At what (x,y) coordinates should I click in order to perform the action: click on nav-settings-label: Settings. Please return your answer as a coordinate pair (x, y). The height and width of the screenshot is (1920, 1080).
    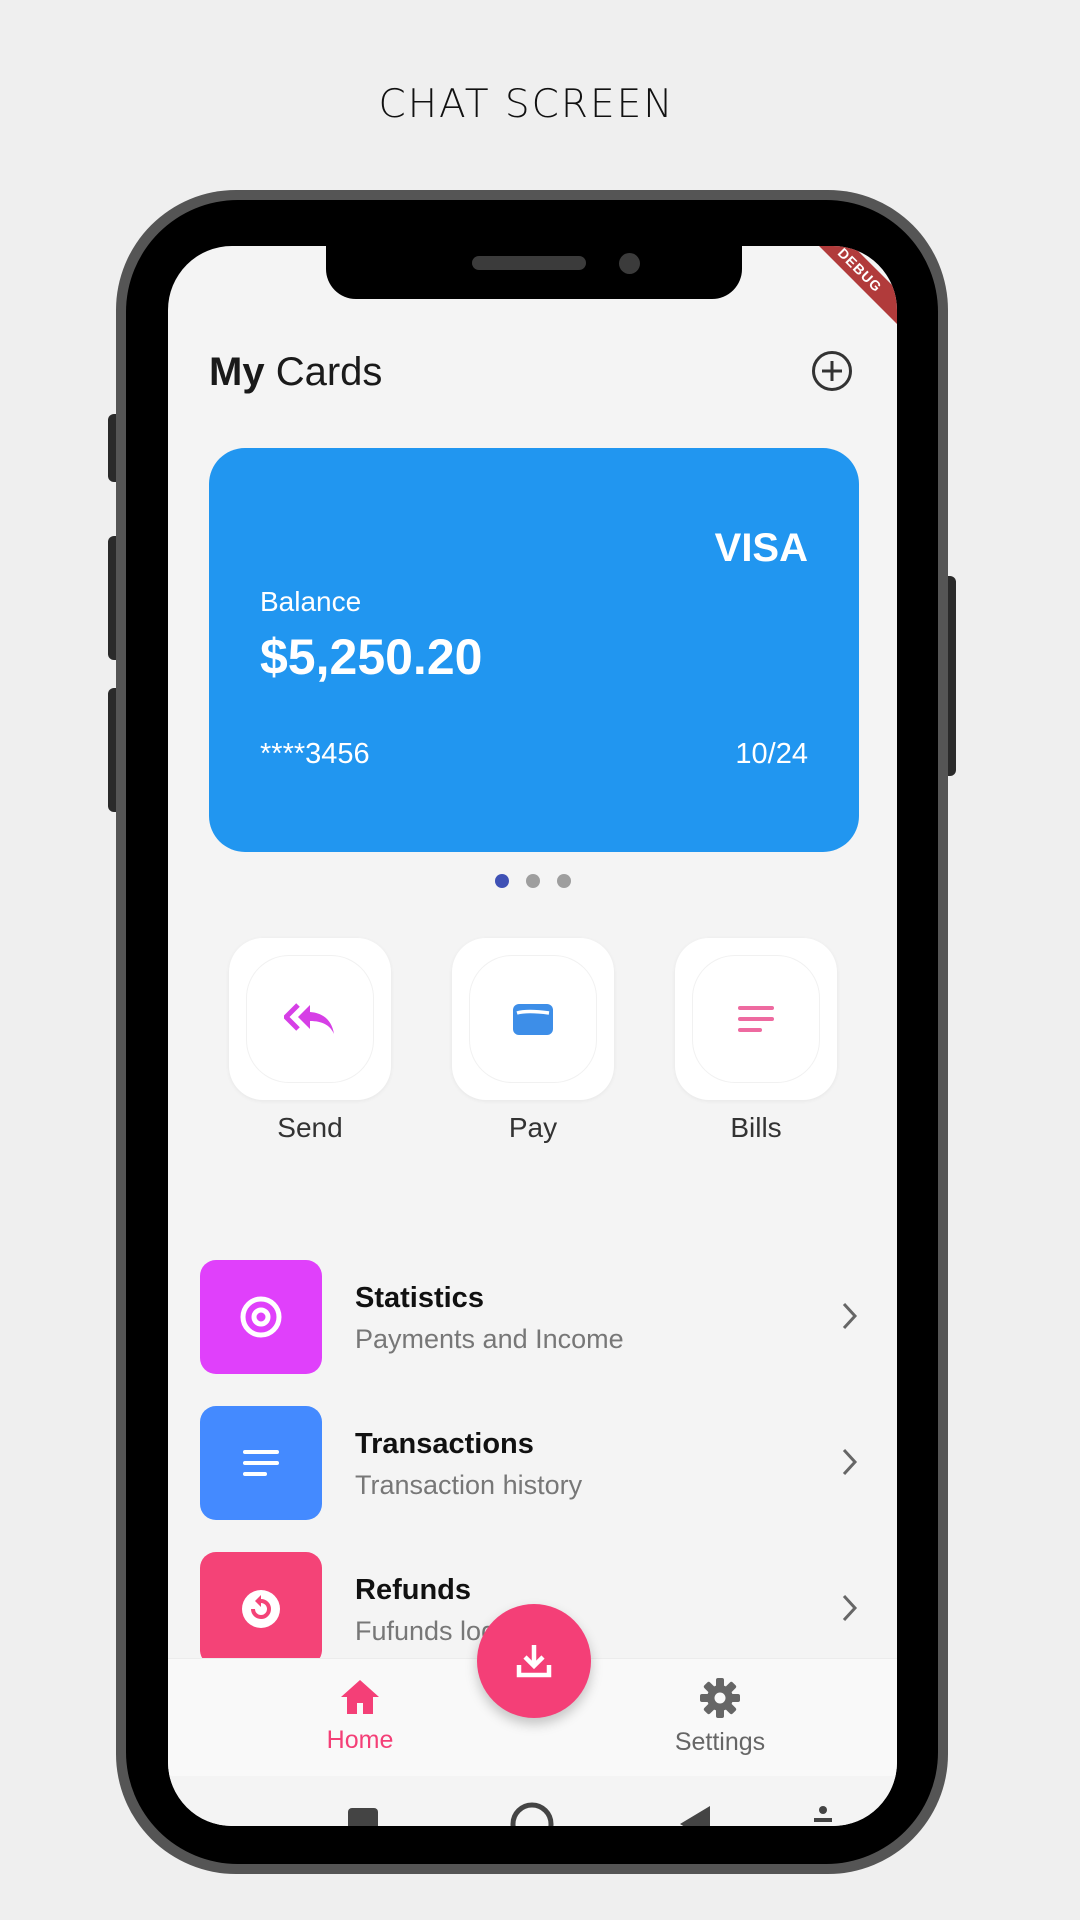
    Looking at the image, I should click on (720, 1742).